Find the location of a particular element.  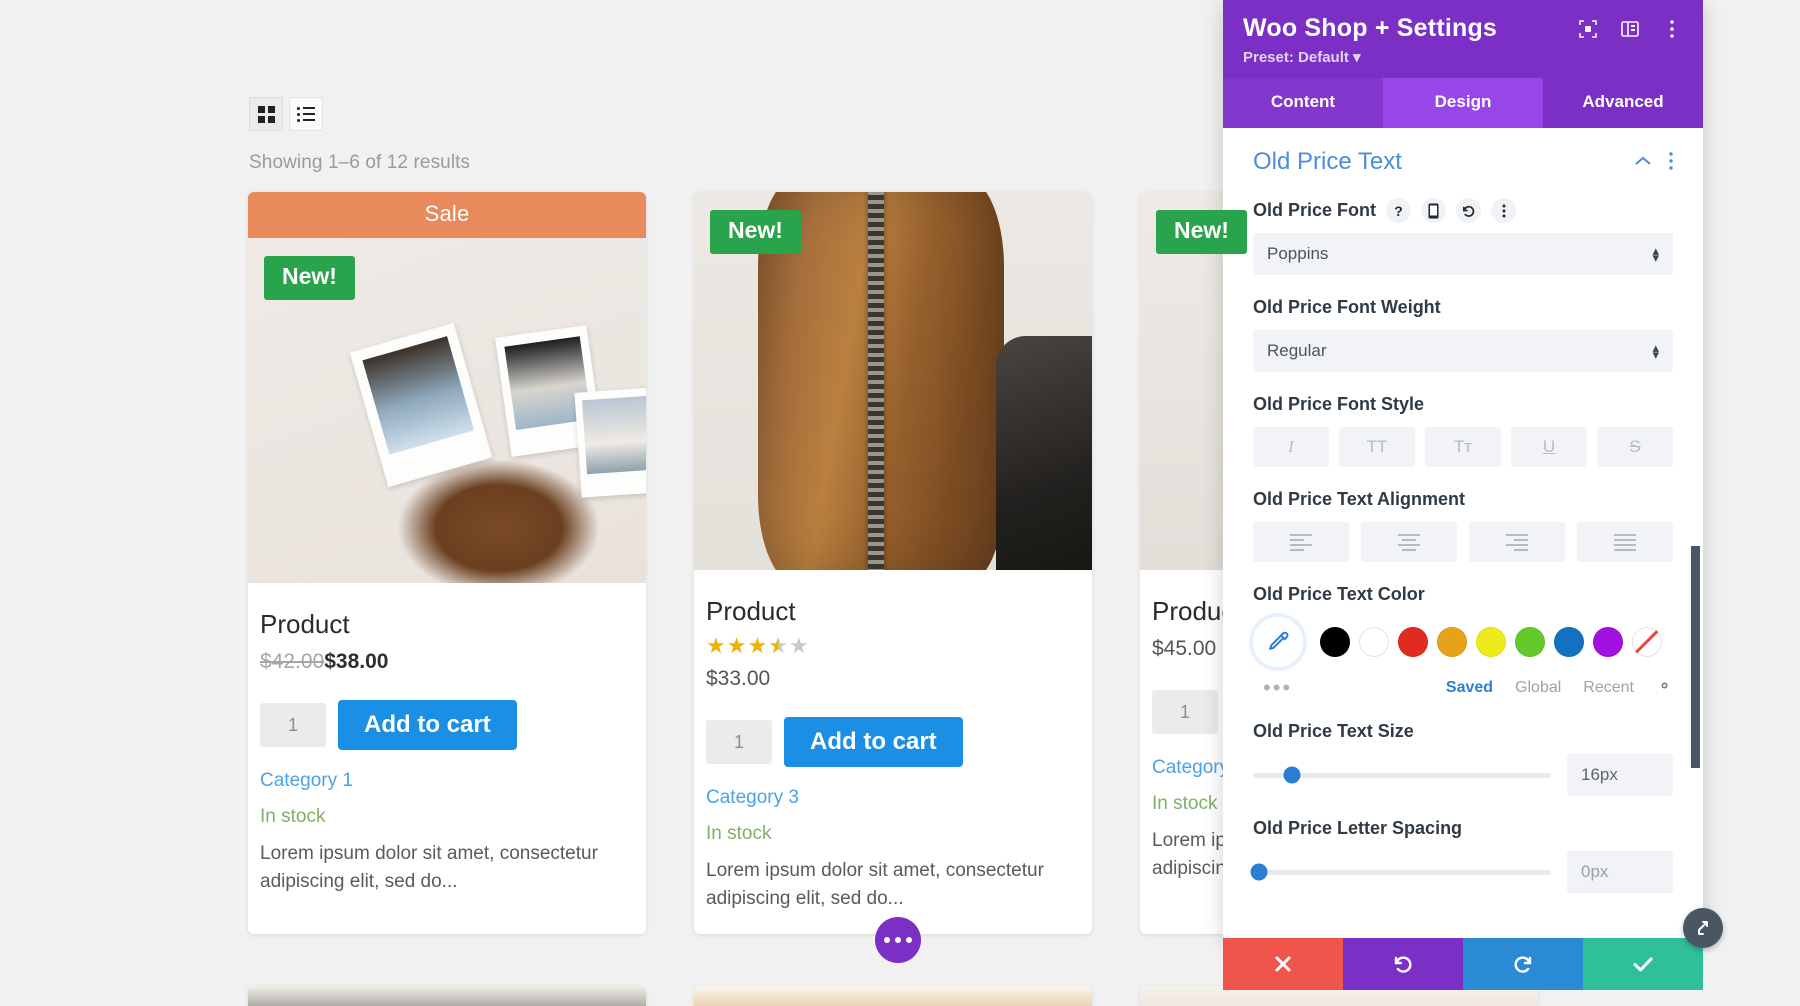

text-size-value: 16px is located at coordinates (1620, 775).